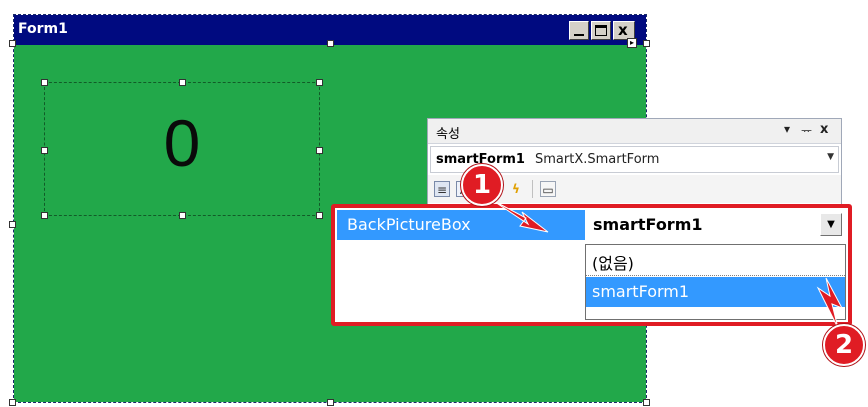  I want to click on step-1-badge: 1, so click(482, 185).